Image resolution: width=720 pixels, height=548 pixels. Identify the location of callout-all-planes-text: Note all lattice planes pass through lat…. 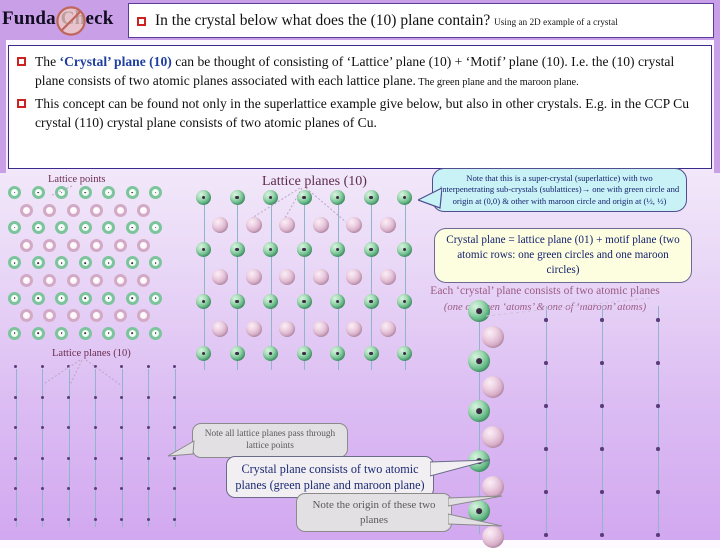
(270, 440).